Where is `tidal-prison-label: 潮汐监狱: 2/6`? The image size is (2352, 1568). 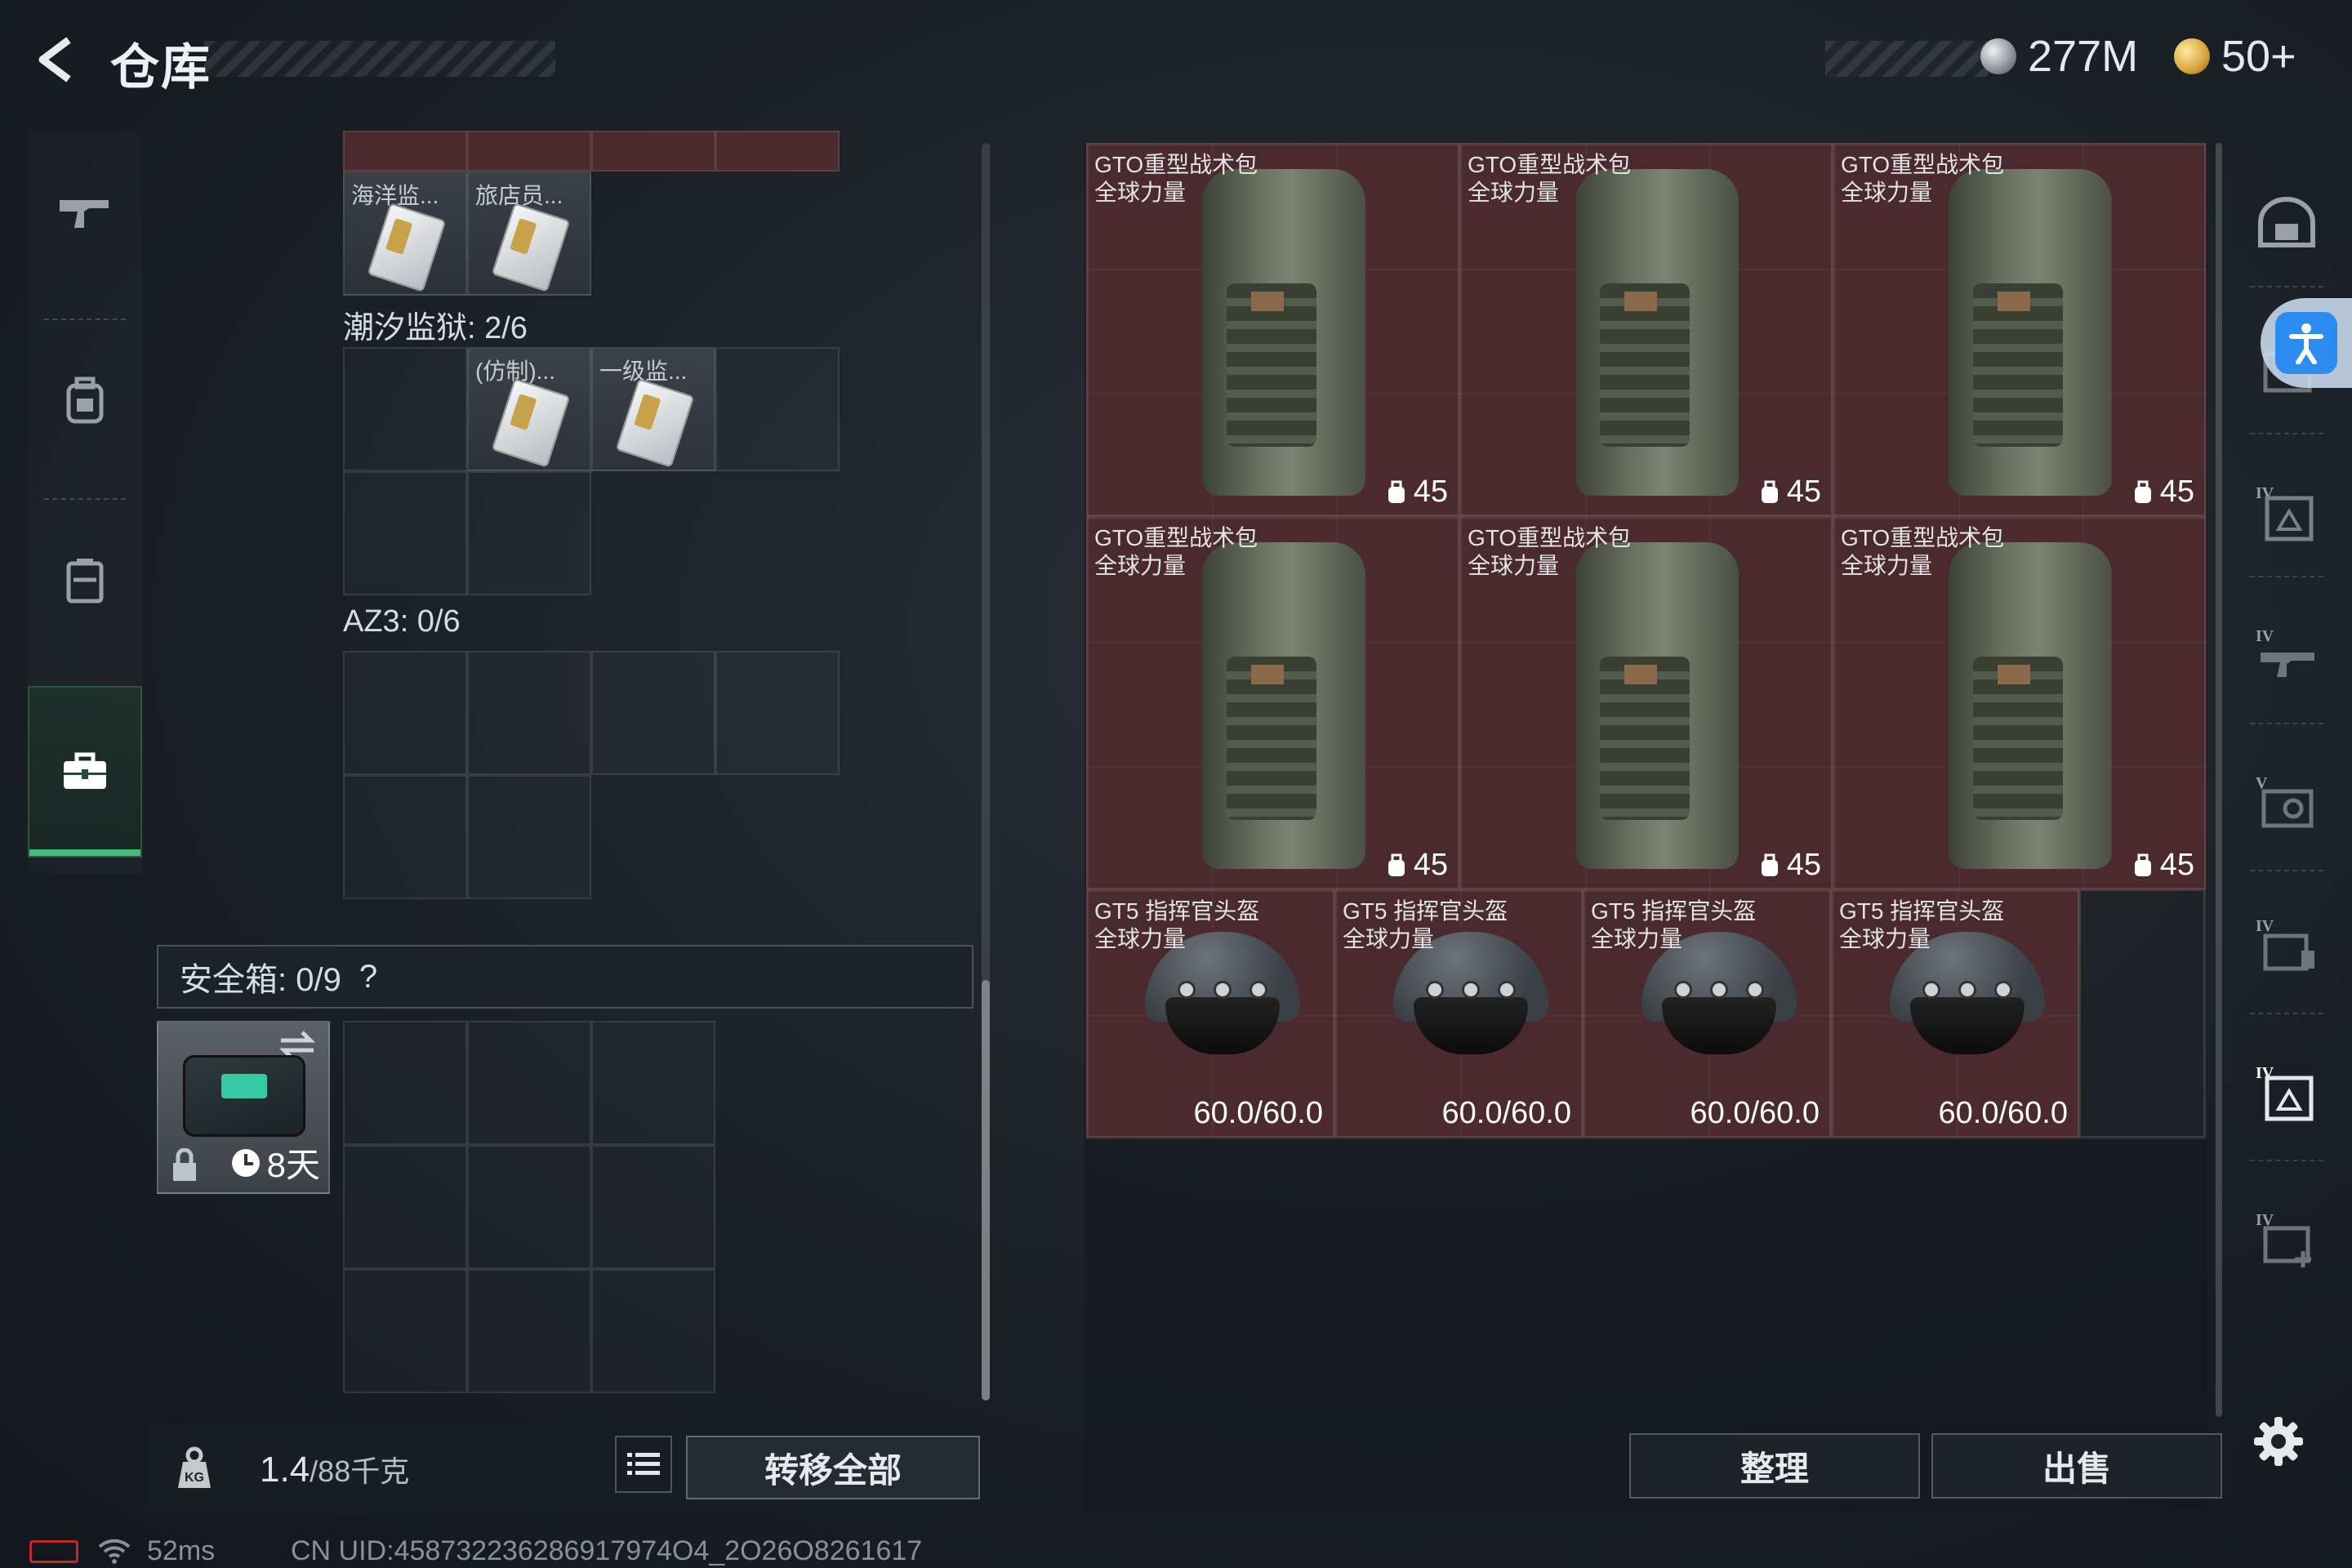 tidal-prison-label: 潮汐监狱: 2/6 is located at coordinates (436, 328).